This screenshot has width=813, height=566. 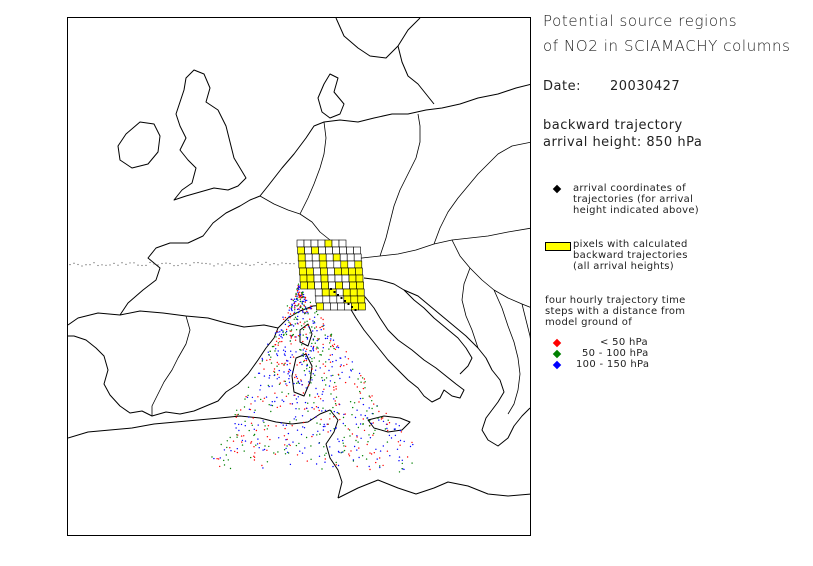 I want to click on trajectory-type: backward trajectory, so click(x=613, y=125).